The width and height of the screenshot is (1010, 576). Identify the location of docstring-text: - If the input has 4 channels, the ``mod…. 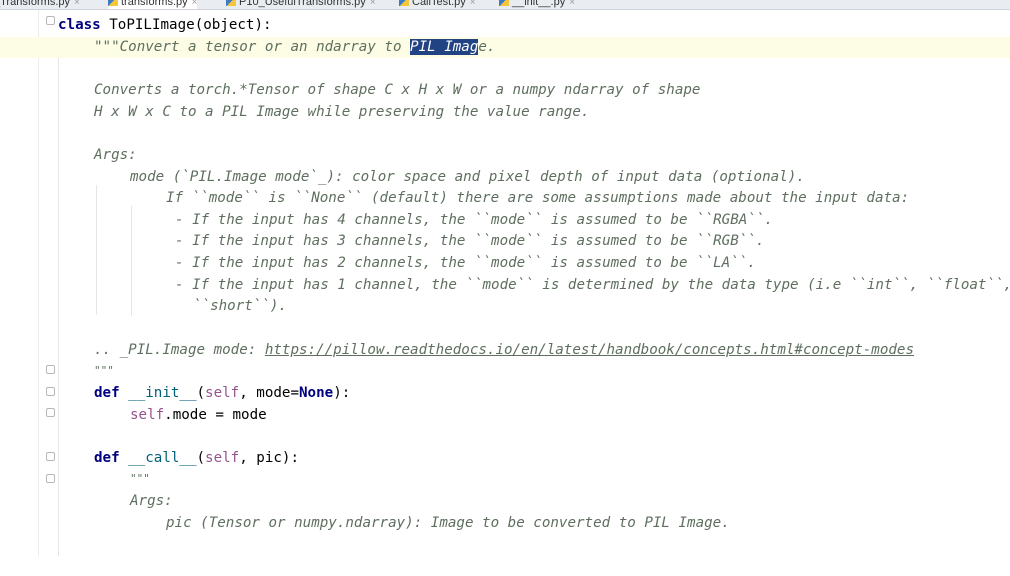
(474, 220).